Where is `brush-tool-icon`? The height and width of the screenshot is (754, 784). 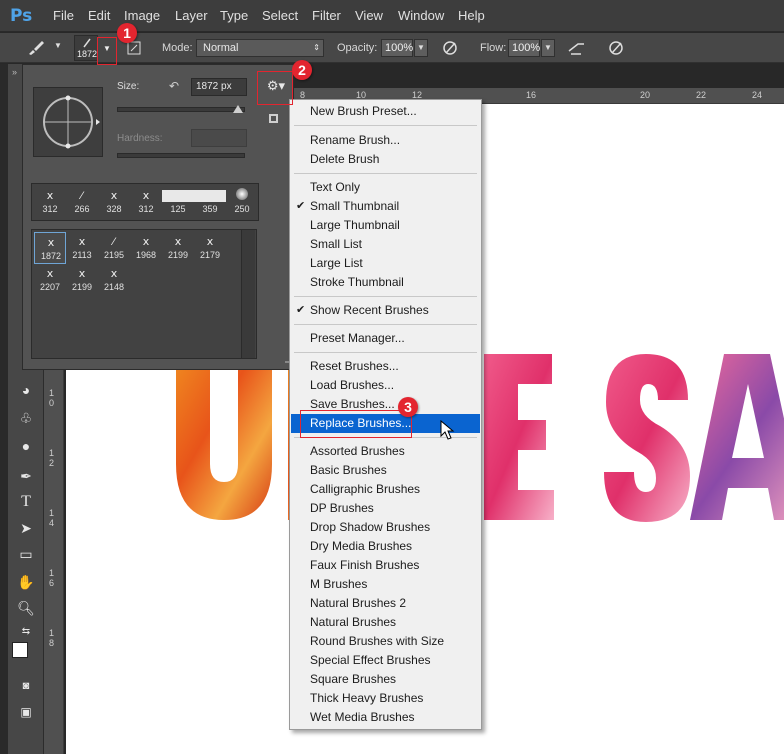
brush-tool-icon is located at coordinates (36, 48).